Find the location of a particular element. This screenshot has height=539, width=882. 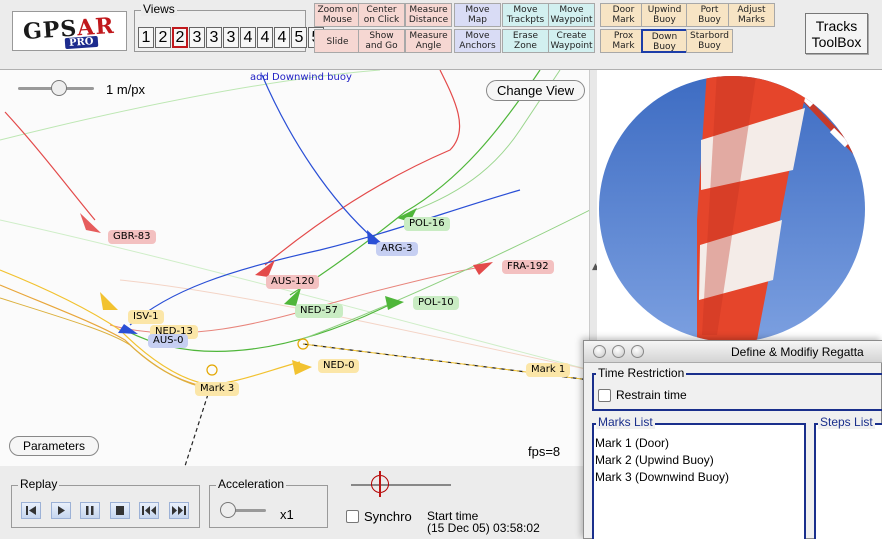

boat-label-ned-57: NED-57 is located at coordinates (319, 311).